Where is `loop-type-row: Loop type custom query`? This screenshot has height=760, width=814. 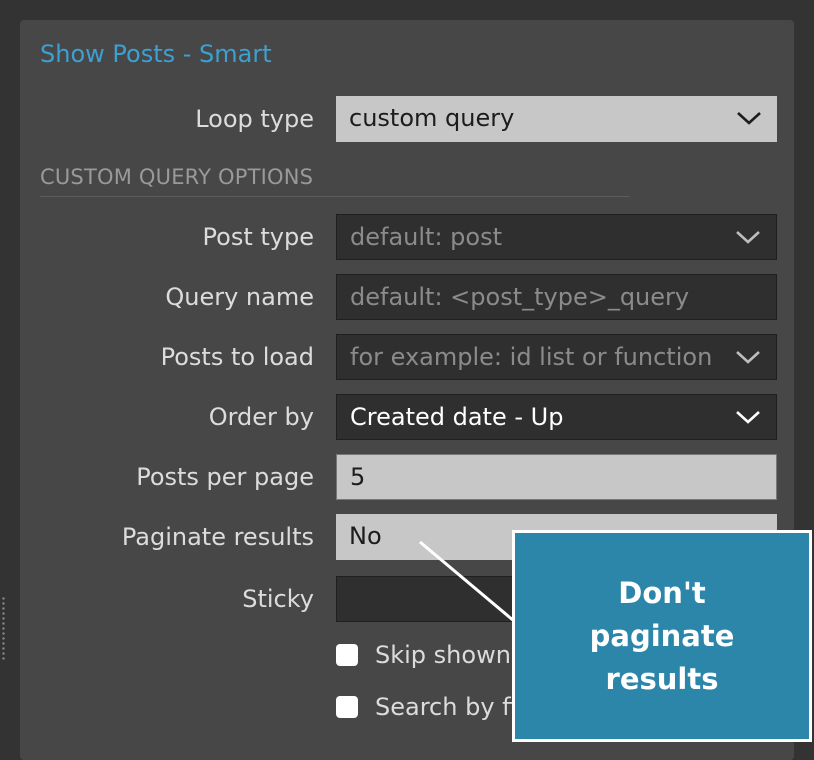
loop-type-row: Loop type custom query is located at coordinates (407, 119).